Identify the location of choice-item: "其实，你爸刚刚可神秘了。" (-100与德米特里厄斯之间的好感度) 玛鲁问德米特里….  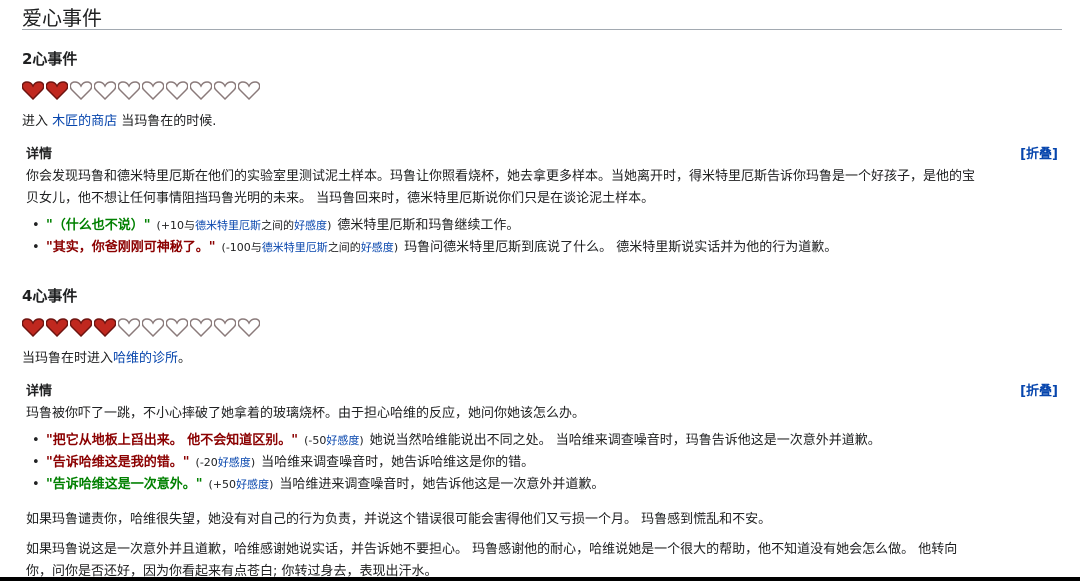
(435, 248).